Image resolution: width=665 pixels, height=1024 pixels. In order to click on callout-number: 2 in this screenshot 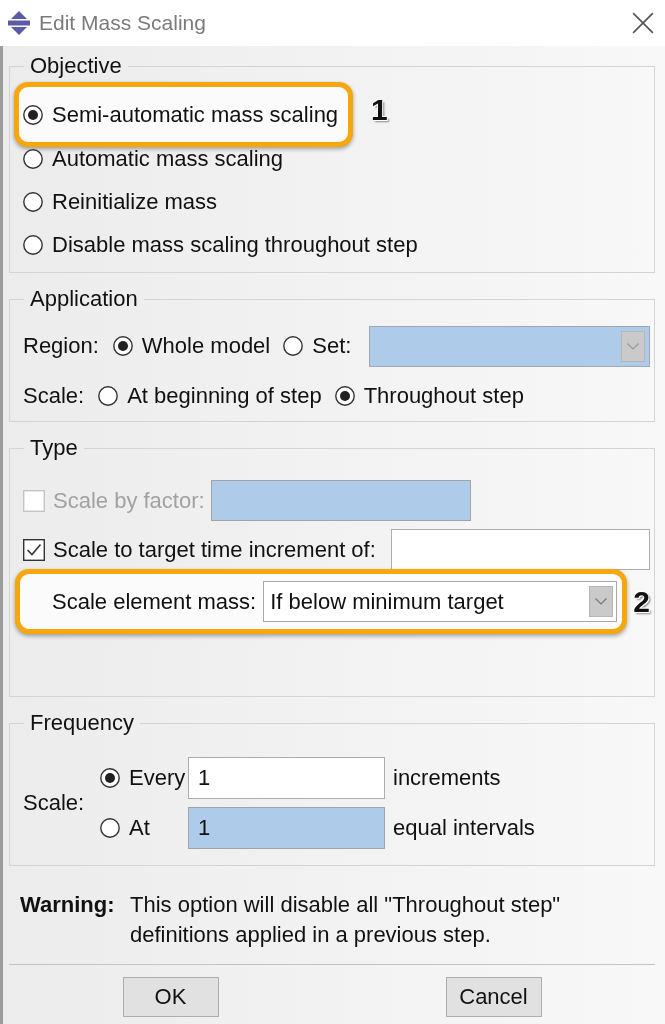, I will do `click(641, 601)`.